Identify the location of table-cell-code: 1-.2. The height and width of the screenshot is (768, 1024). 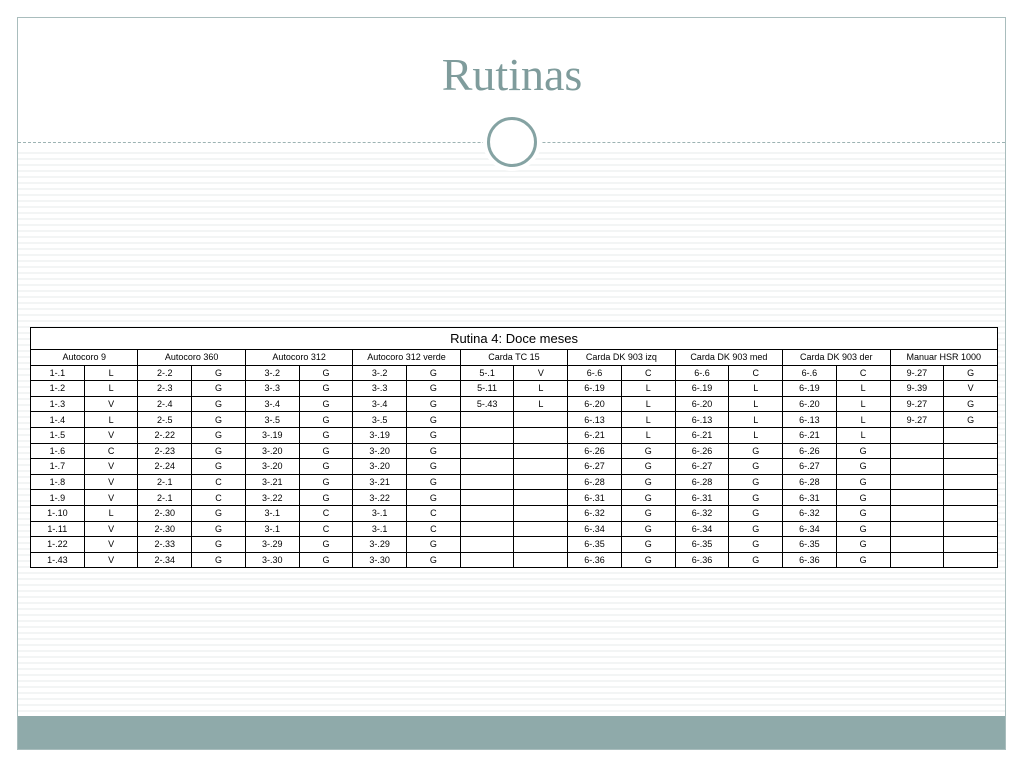
(57, 388).